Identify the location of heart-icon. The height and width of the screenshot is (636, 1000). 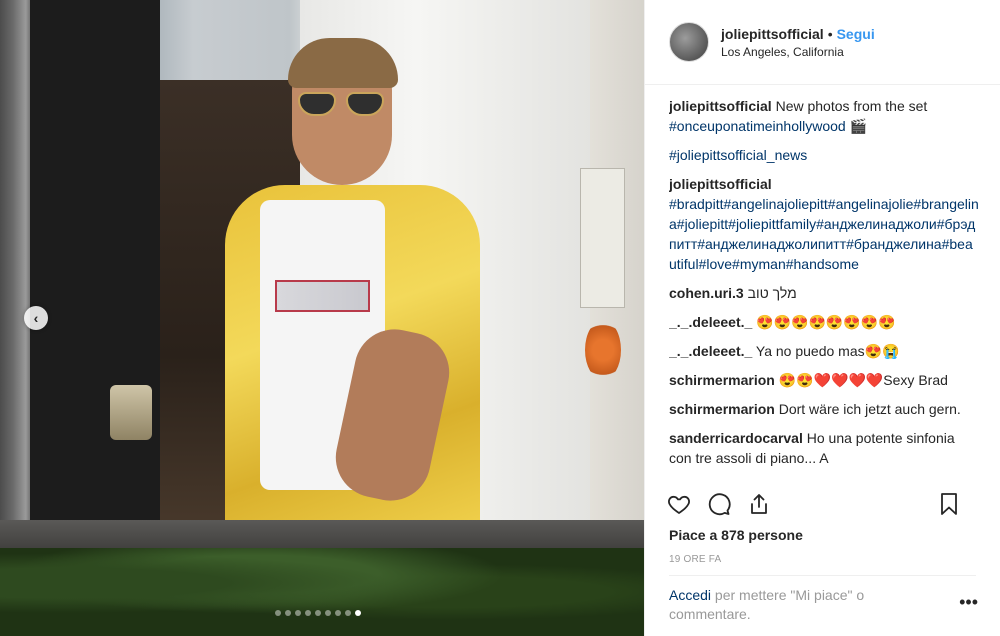
(679, 506).